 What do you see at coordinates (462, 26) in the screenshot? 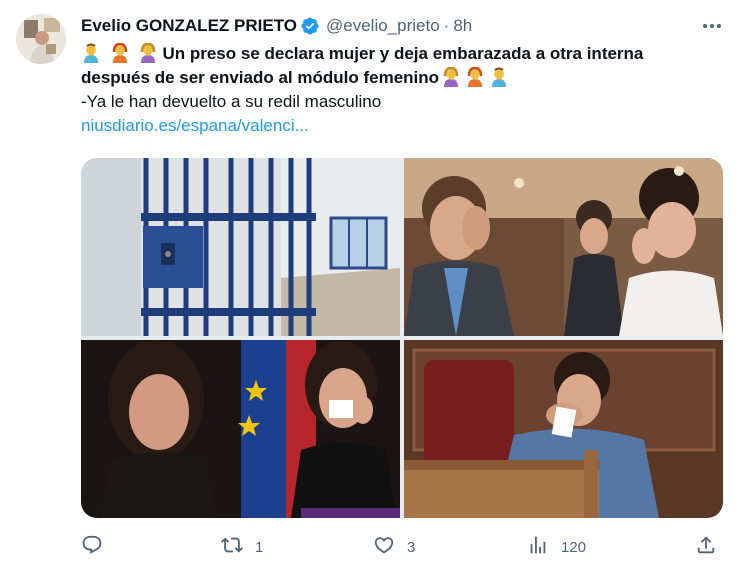
I see `timestamp: 8h` at bounding box center [462, 26].